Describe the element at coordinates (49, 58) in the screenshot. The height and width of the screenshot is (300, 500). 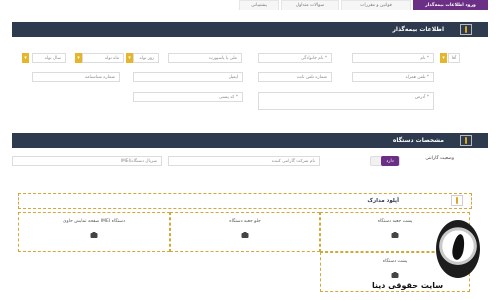
I see `birth-year-select: سال تولد` at that location.